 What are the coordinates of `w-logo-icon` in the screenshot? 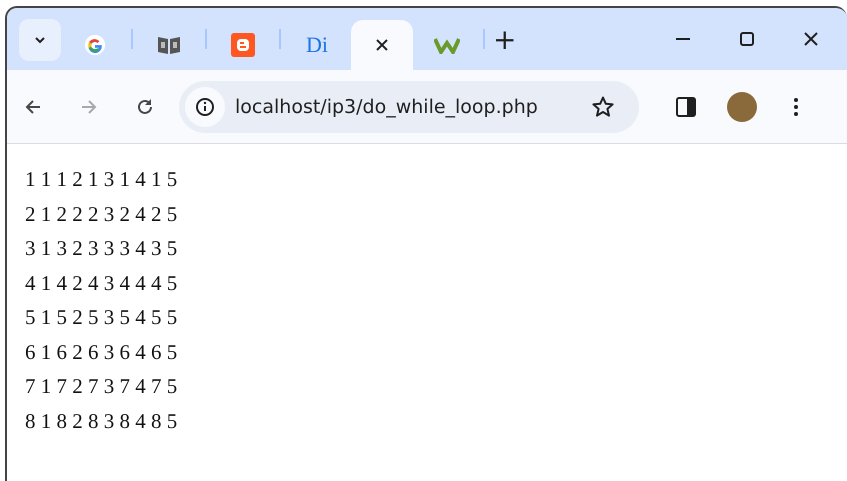 It's located at (447, 45).